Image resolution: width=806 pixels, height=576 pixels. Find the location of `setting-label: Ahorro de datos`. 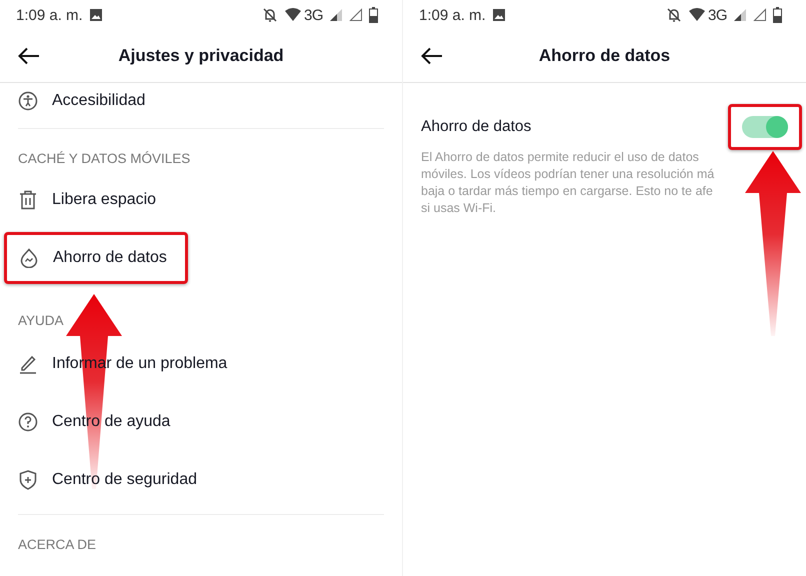

setting-label: Ahorro de datos is located at coordinates (476, 127).